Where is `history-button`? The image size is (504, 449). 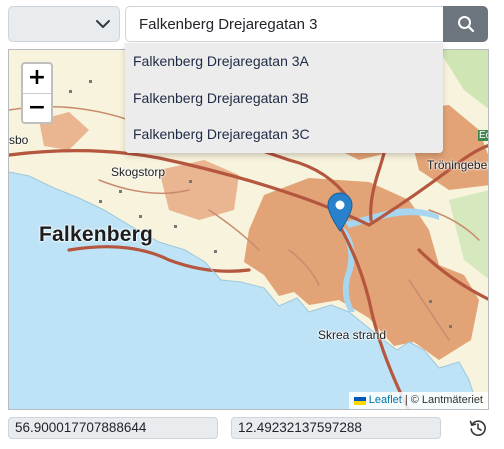
history-button is located at coordinates (478, 428).